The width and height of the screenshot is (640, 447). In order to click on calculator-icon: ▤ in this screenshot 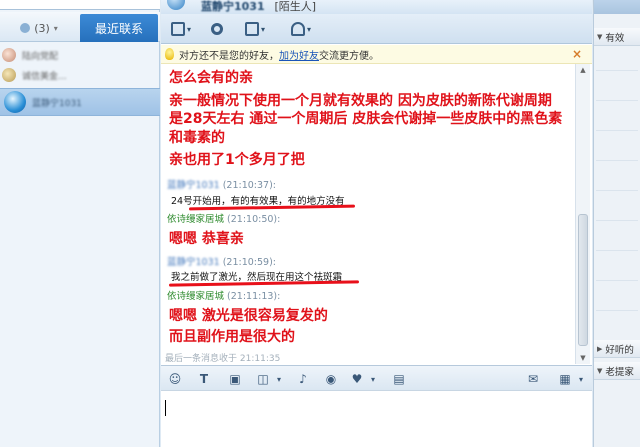, I will do `click(399, 379)`.